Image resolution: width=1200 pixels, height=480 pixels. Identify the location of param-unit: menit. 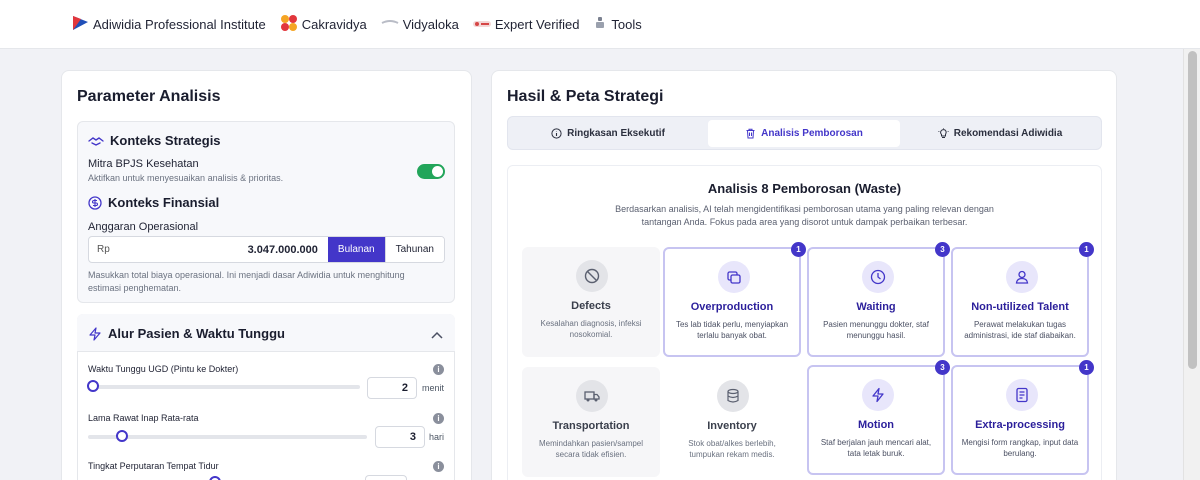
(433, 388).